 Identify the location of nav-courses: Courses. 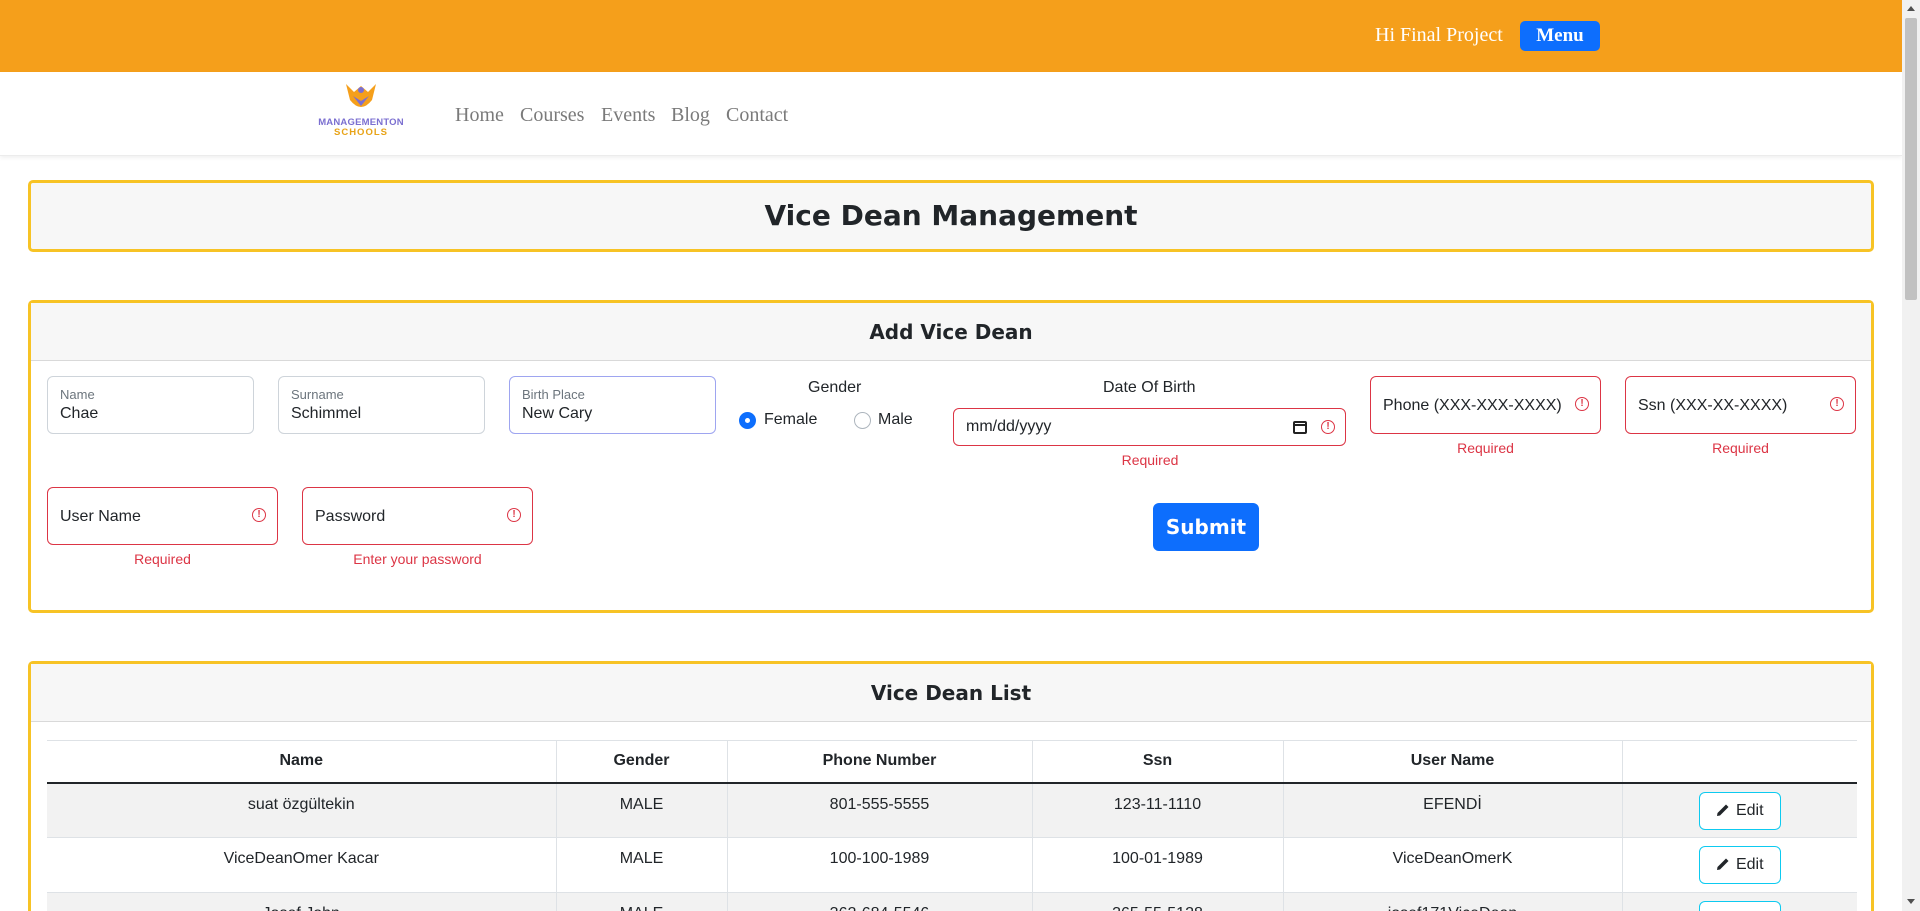
(552, 115).